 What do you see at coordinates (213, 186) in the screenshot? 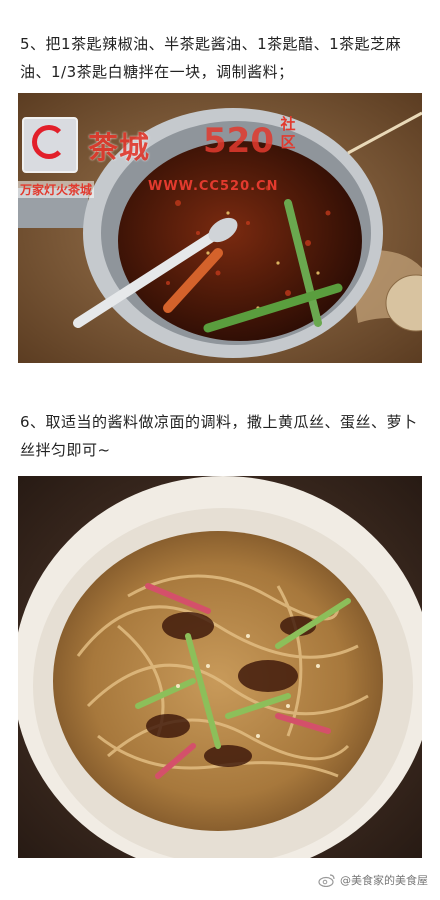
I see `watermark-url: WWW.CC520.CN` at bounding box center [213, 186].